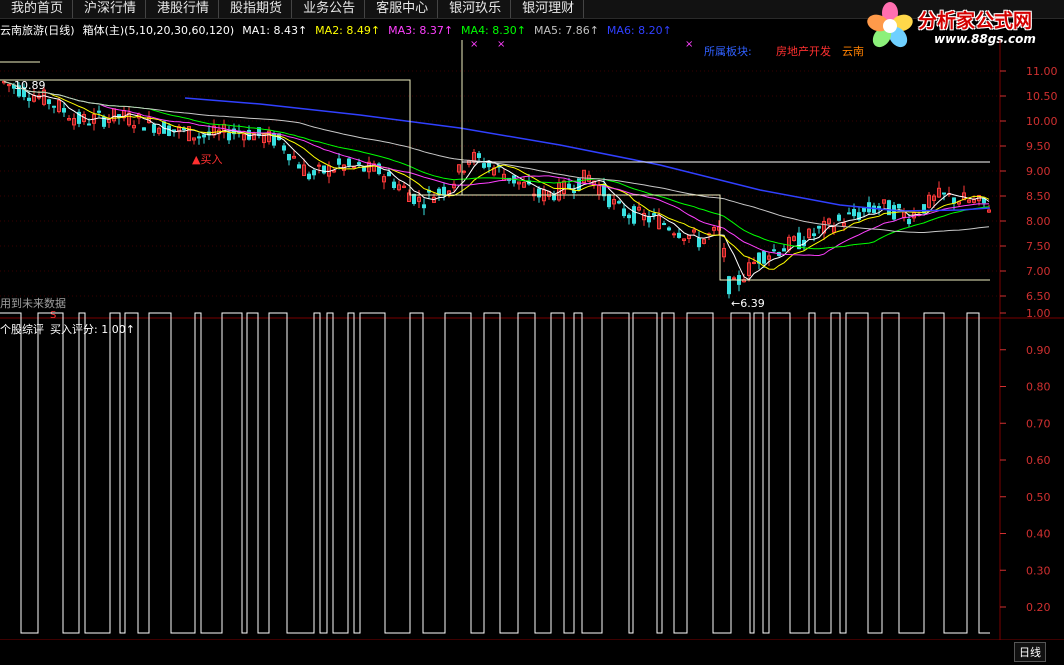 This screenshot has height=665, width=1064. What do you see at coordinates (329, 9) in the screenshot?
I see `menu-item-4: 业务公告` at bounding box center [329, 9].